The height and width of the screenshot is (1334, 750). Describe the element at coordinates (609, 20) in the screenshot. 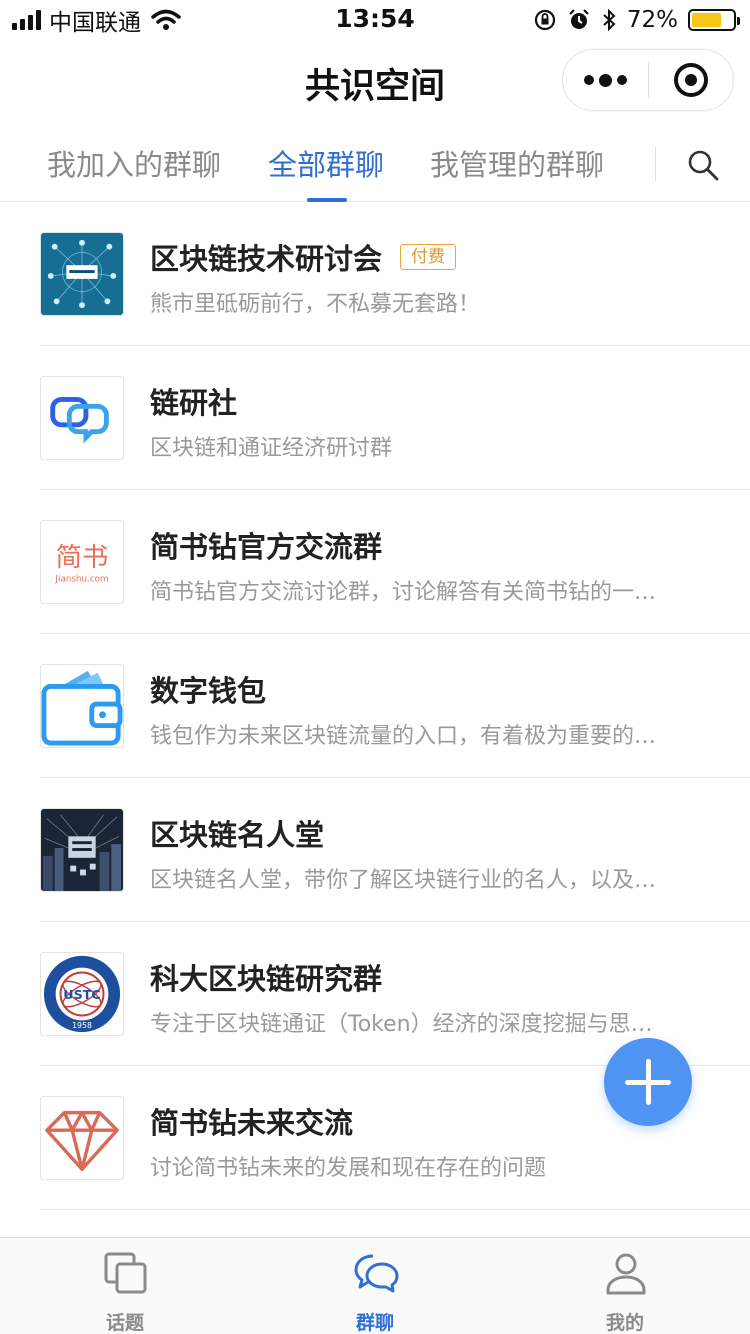

I see `bluetooth-icon` at that location.